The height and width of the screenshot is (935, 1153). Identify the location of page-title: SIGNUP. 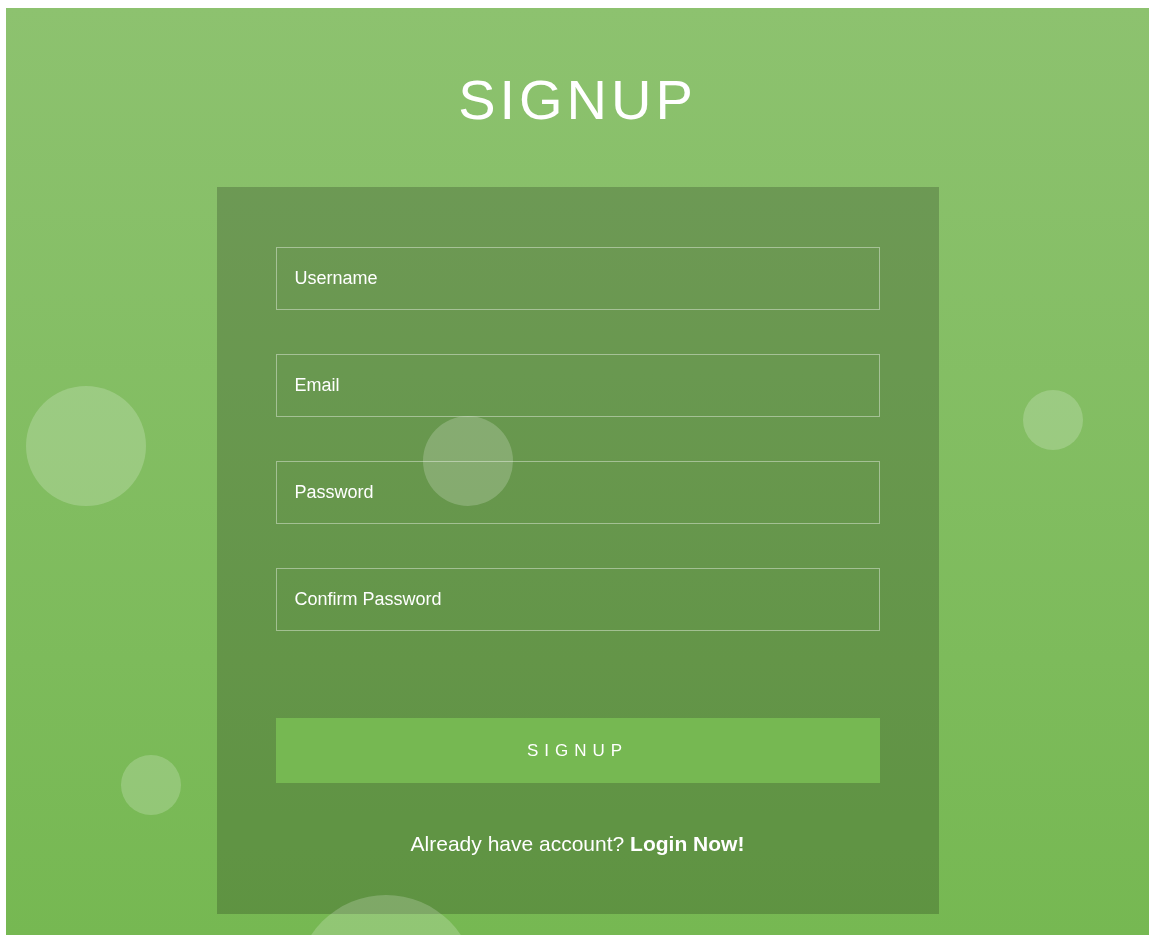
(577, 100).